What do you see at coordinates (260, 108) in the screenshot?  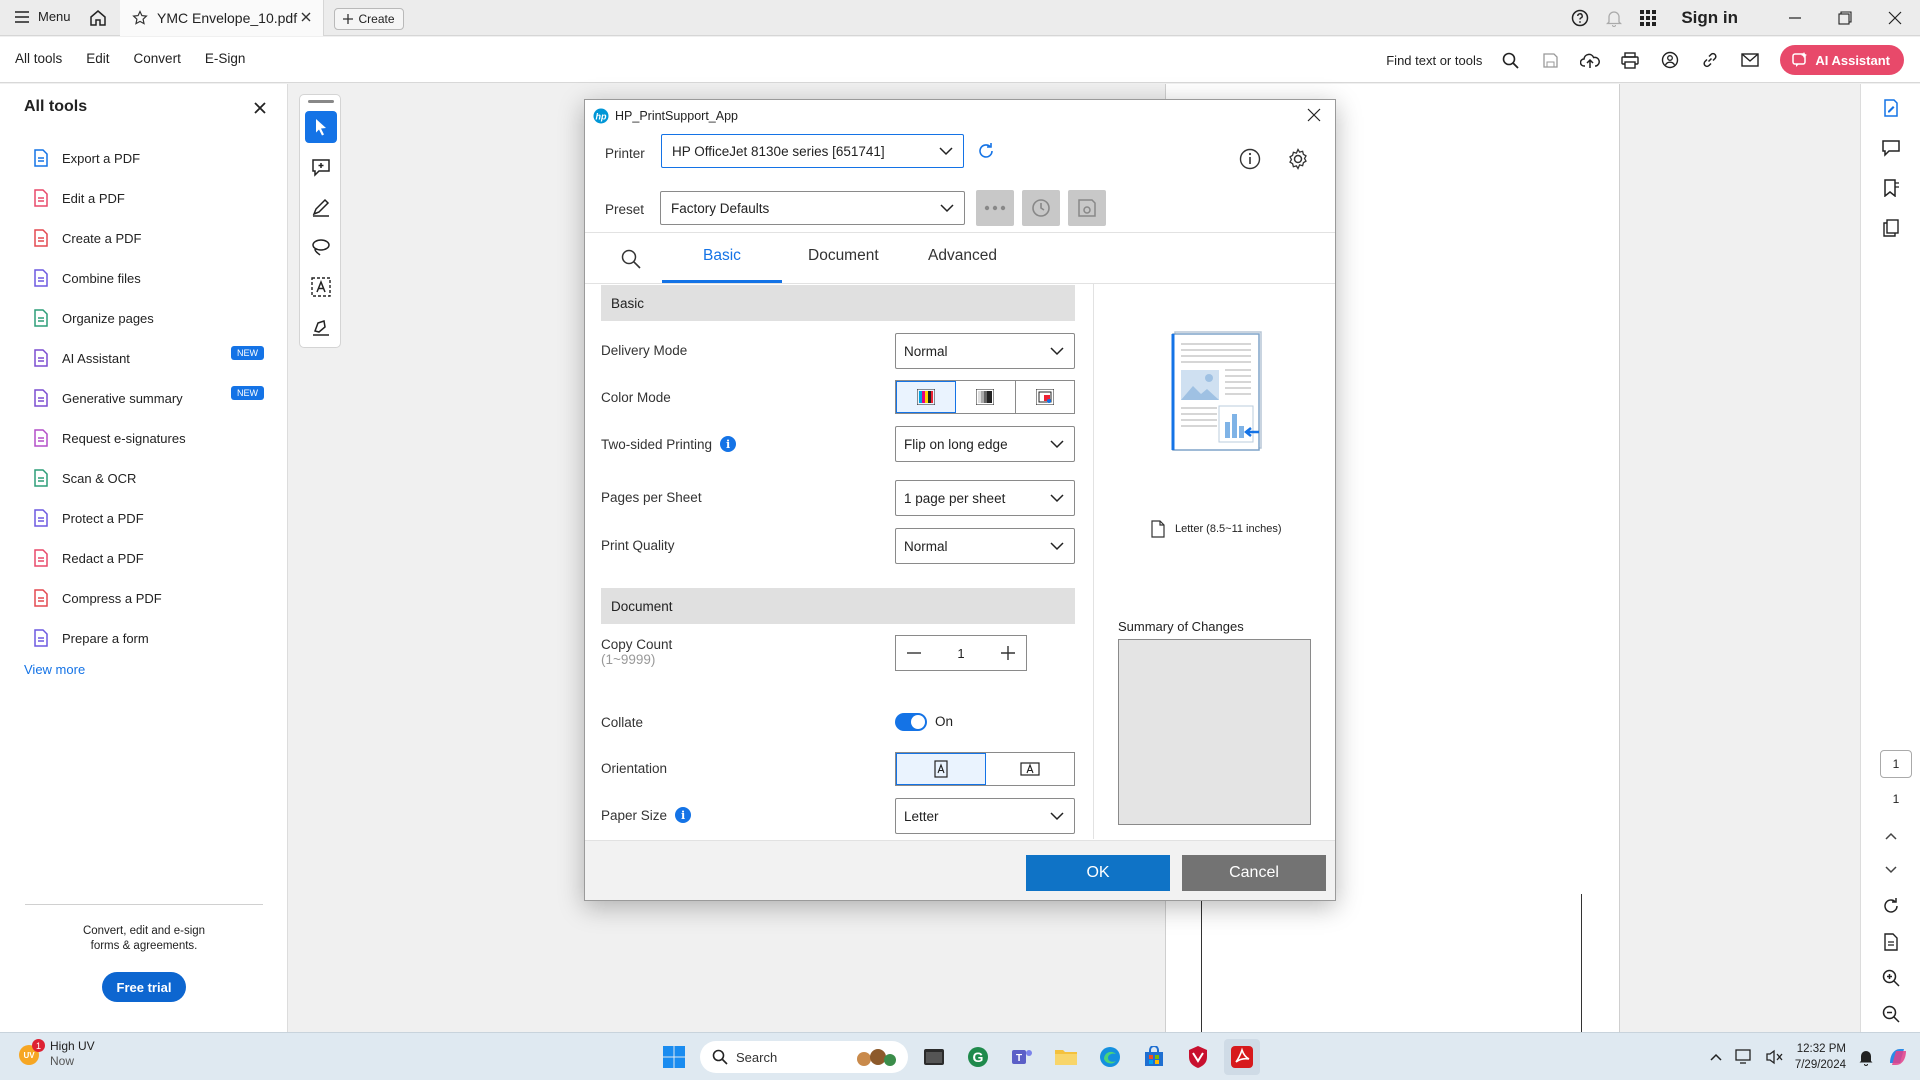 I see `close-panel-icon` at bounding box center [260, 108].